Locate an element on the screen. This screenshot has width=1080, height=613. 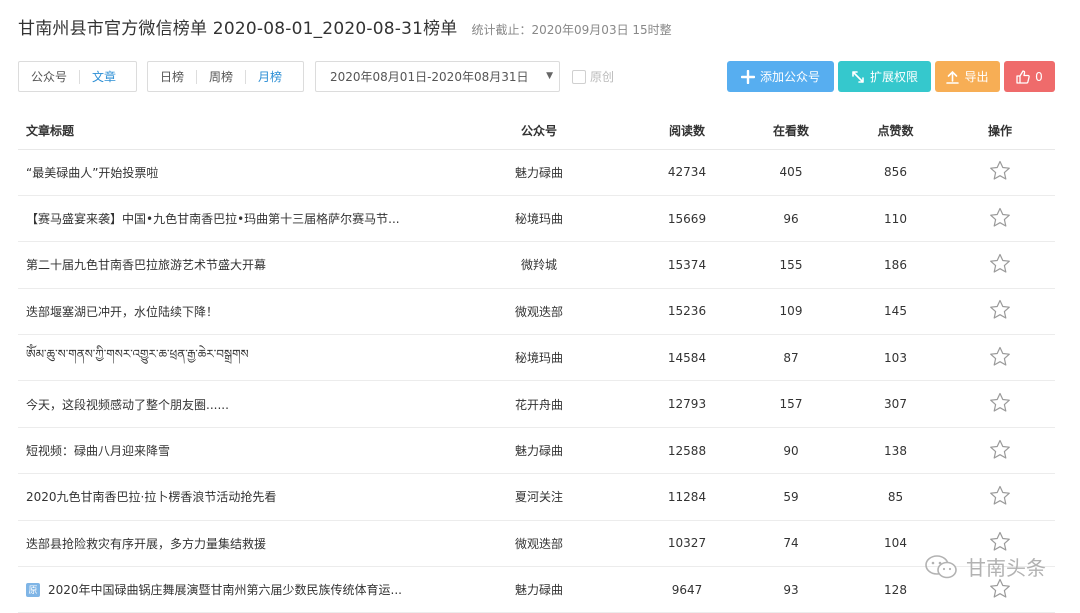
article-title-cell: 短视频：碌曲八月迎来降雪 is located at coordinates (229, 451).